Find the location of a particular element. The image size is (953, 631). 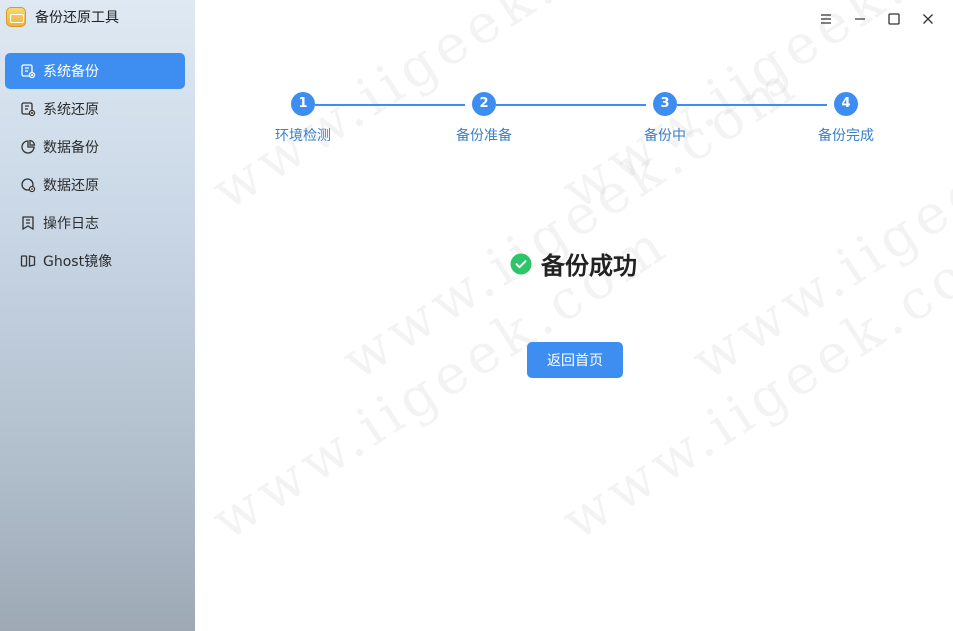

sidebar-item-label: Ghost镜像 is located at coordinates (78, 262).